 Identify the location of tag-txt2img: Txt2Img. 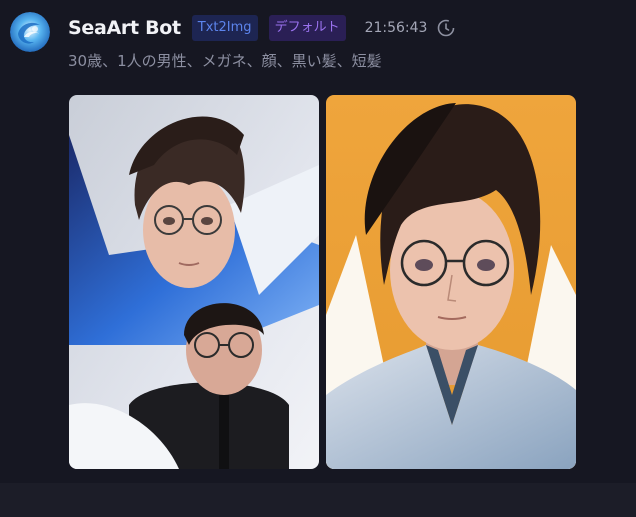
(224, 28).